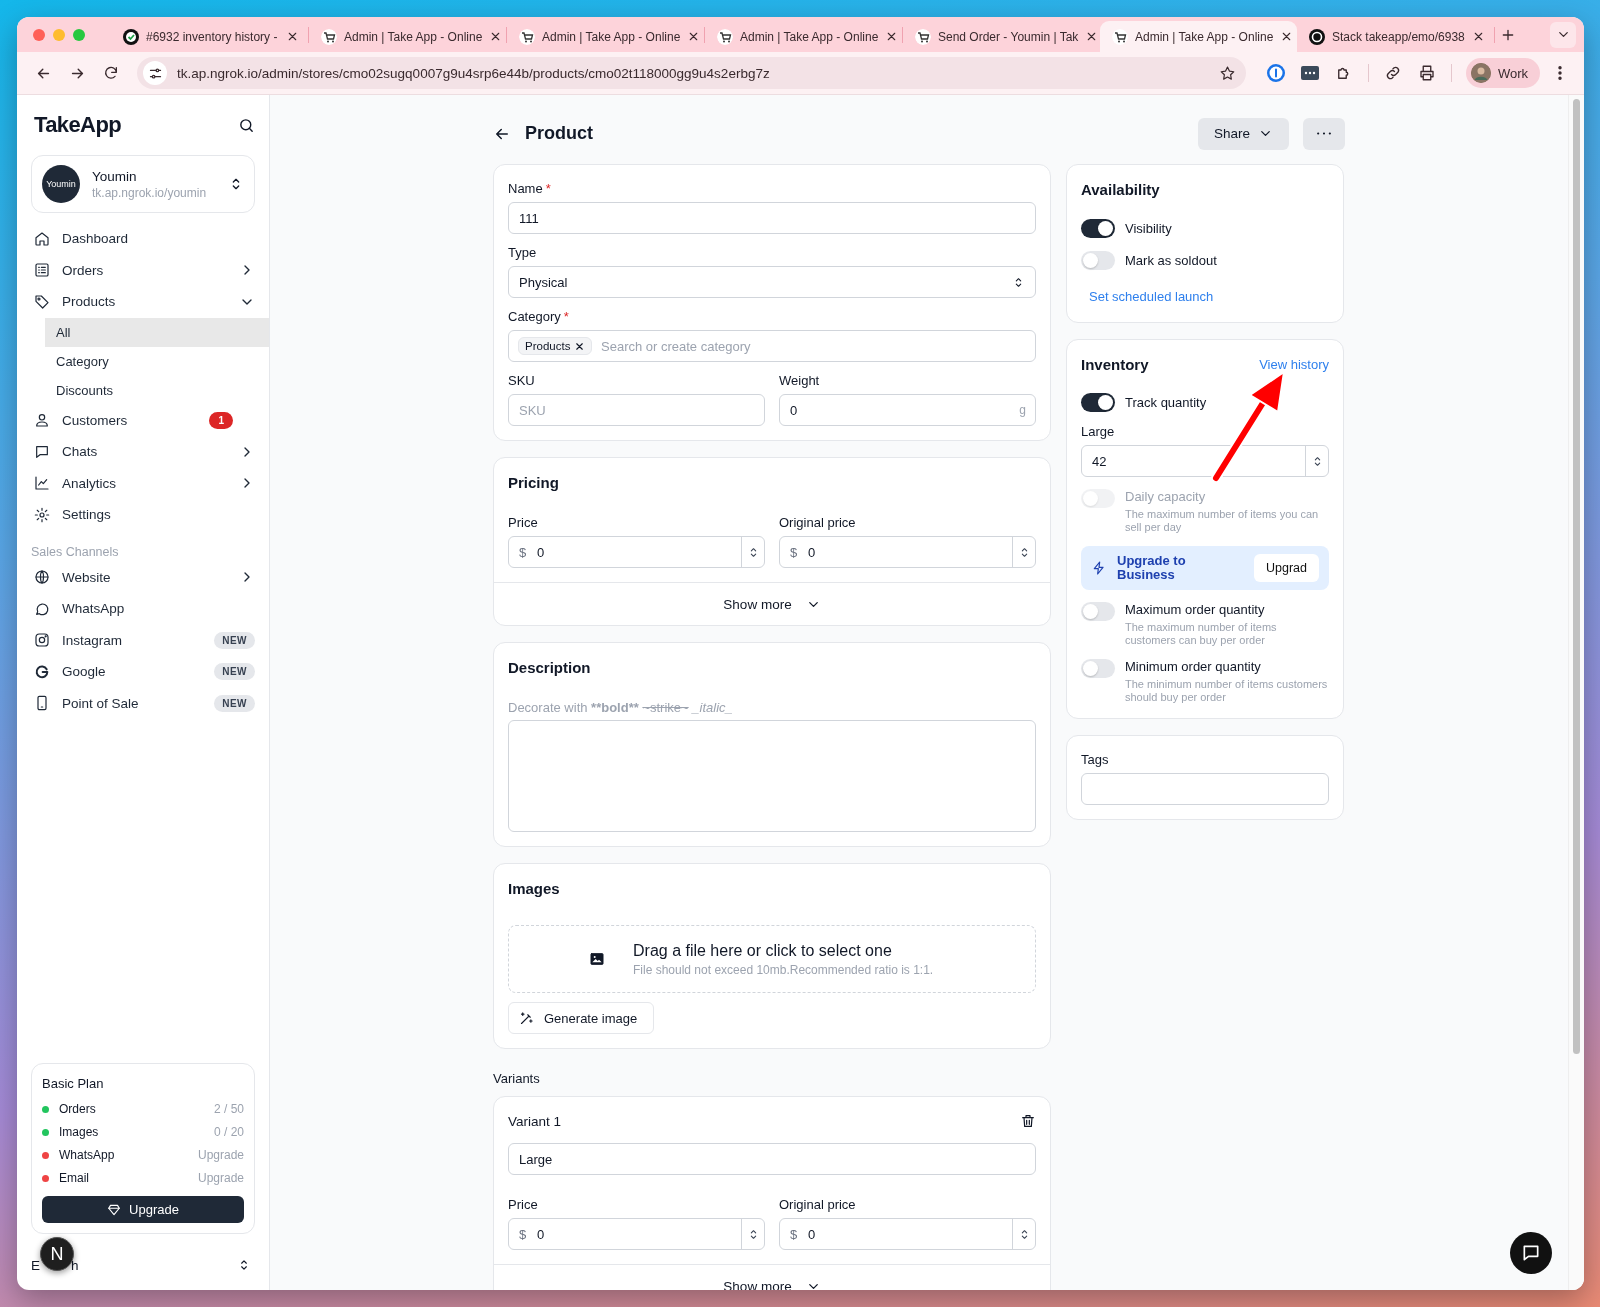  What do you see at coordinates (1317, 36) in the screenshot?
I see `app-logo-icon` at bounding box center [1317, 36].